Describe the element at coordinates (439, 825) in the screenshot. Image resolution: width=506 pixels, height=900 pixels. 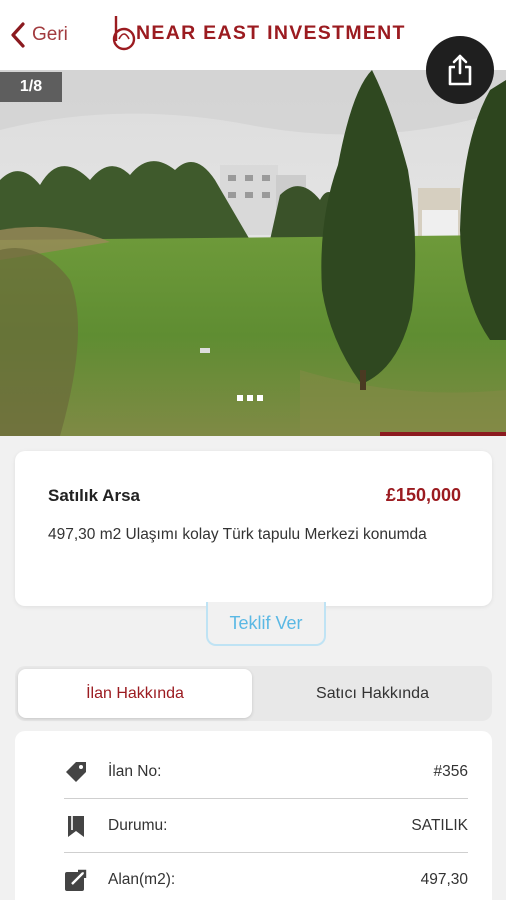
I see `detail-value: SATILIK` at that location.